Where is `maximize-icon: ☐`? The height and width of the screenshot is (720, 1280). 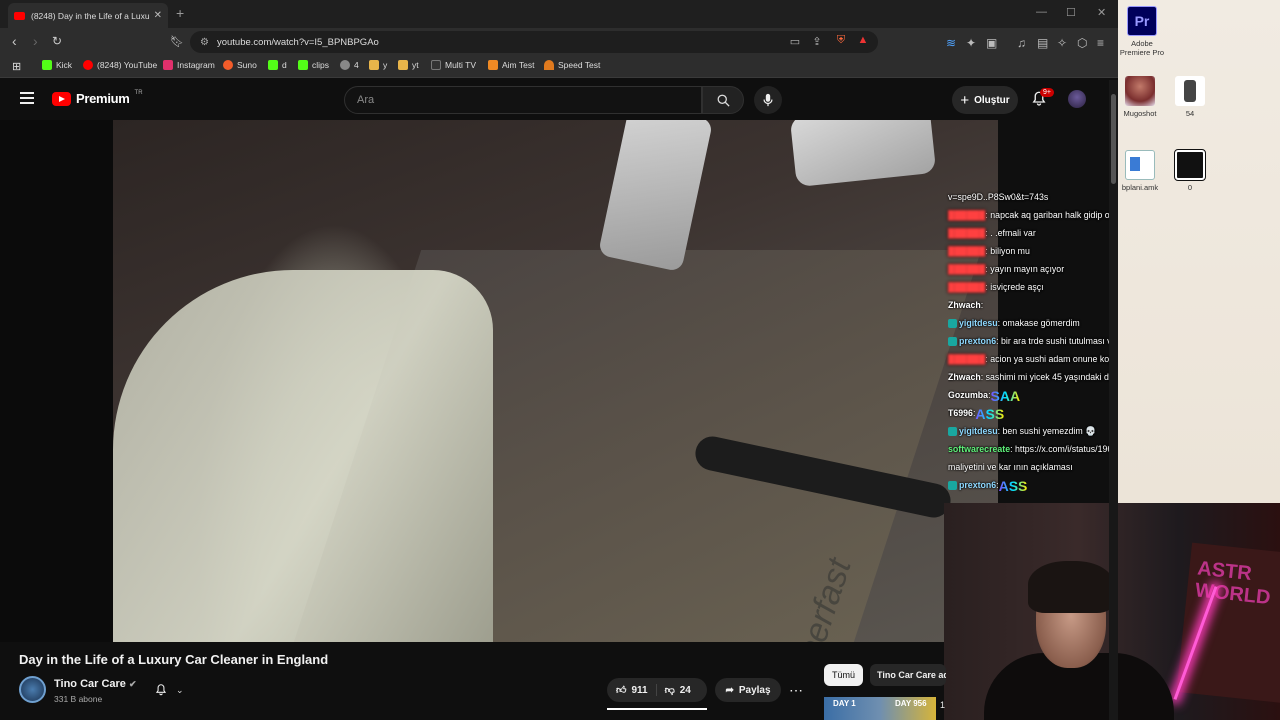 maximize-icon: ☐ is located at coordinates (1071, 12).